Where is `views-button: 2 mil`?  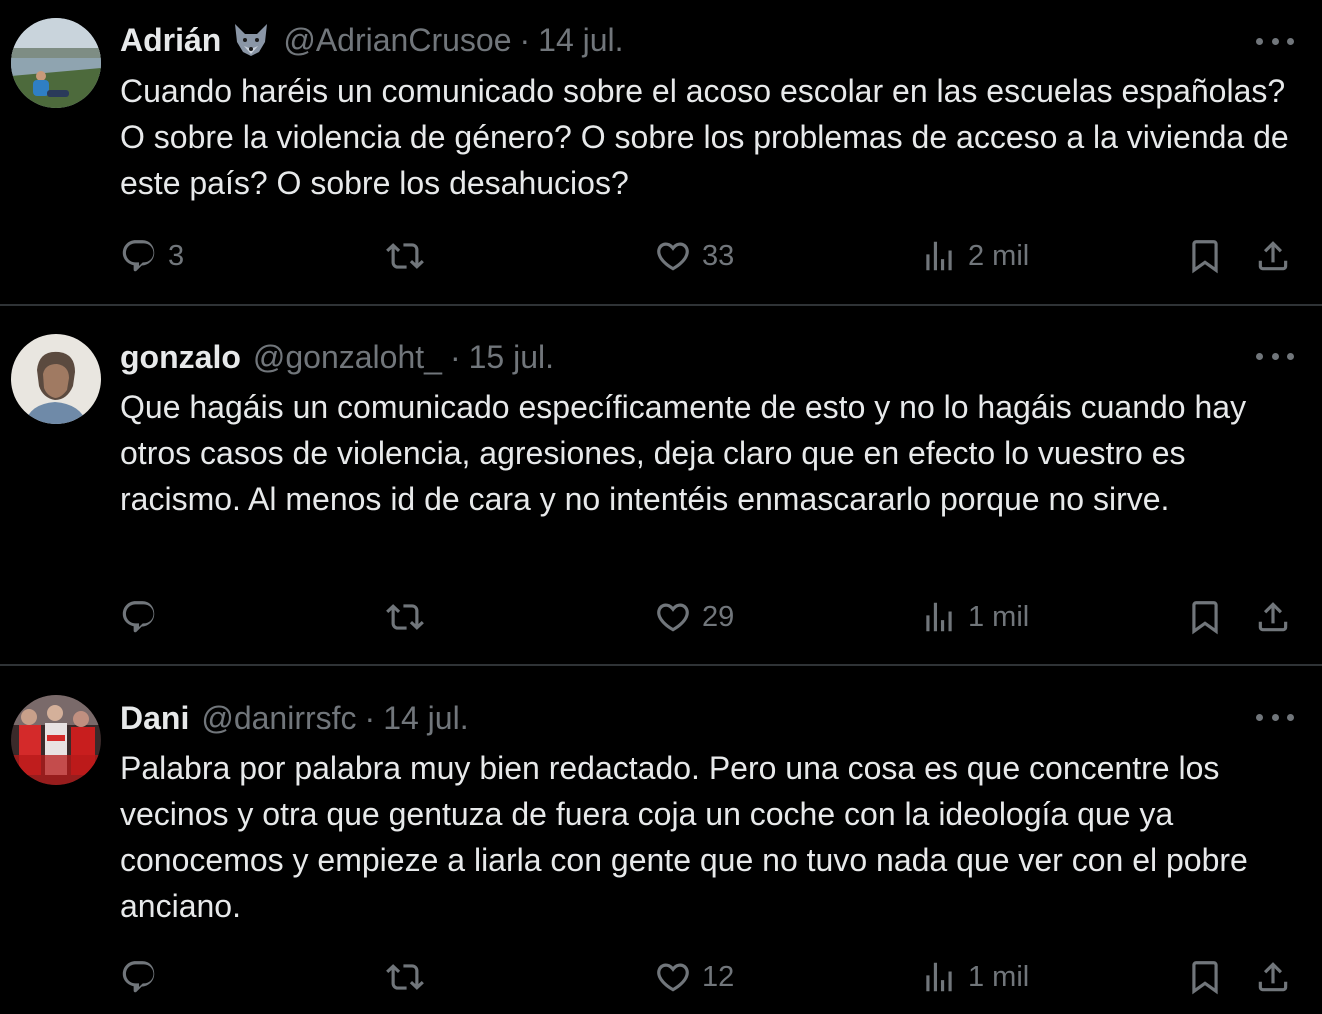 views-button: 2 mil is located at coordinates (974, 256).